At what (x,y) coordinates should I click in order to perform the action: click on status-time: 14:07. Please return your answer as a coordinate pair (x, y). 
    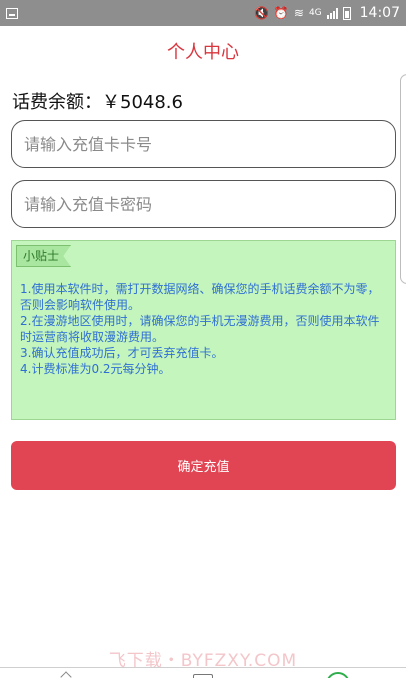
    Looking at the image, I should click on (379, 13).